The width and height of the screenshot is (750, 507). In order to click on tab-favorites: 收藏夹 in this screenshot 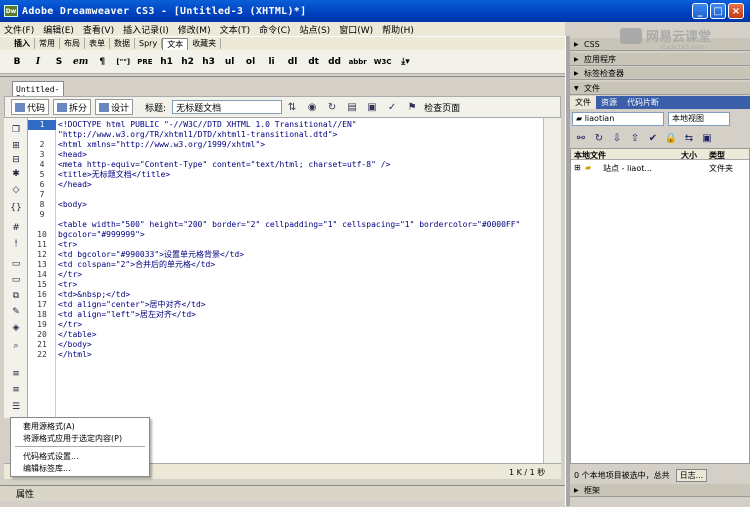, I will do `click(205, 43)`.